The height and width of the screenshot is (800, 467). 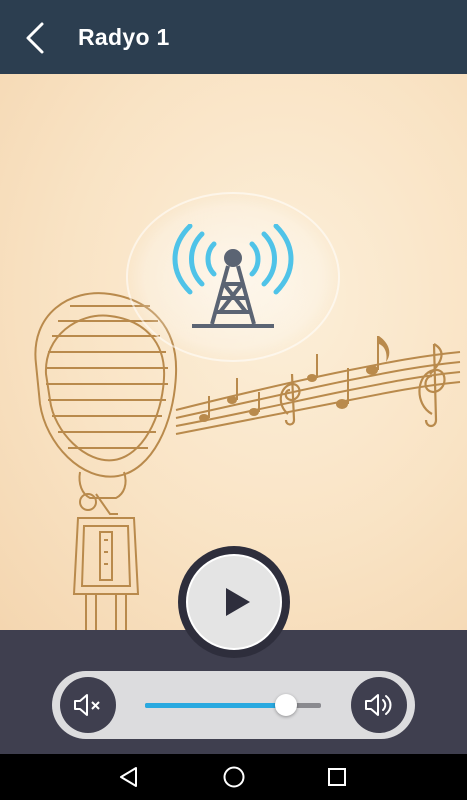 I want to click on system-nav-bar, so click(x=233, y=777).